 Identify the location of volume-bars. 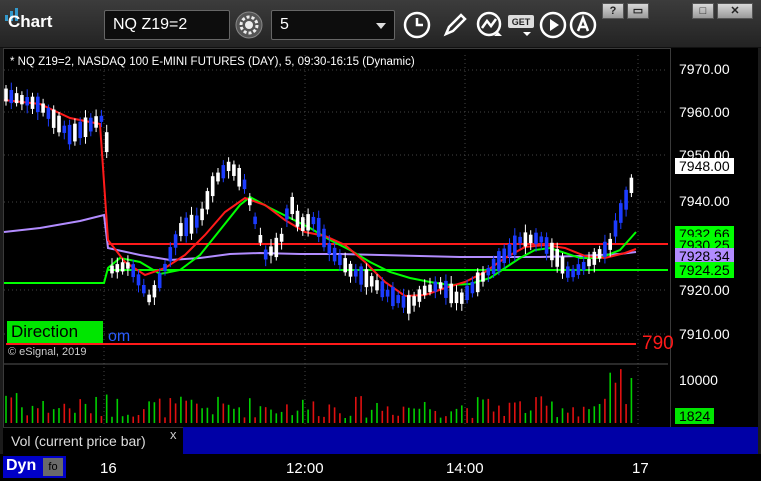
(319, 396).